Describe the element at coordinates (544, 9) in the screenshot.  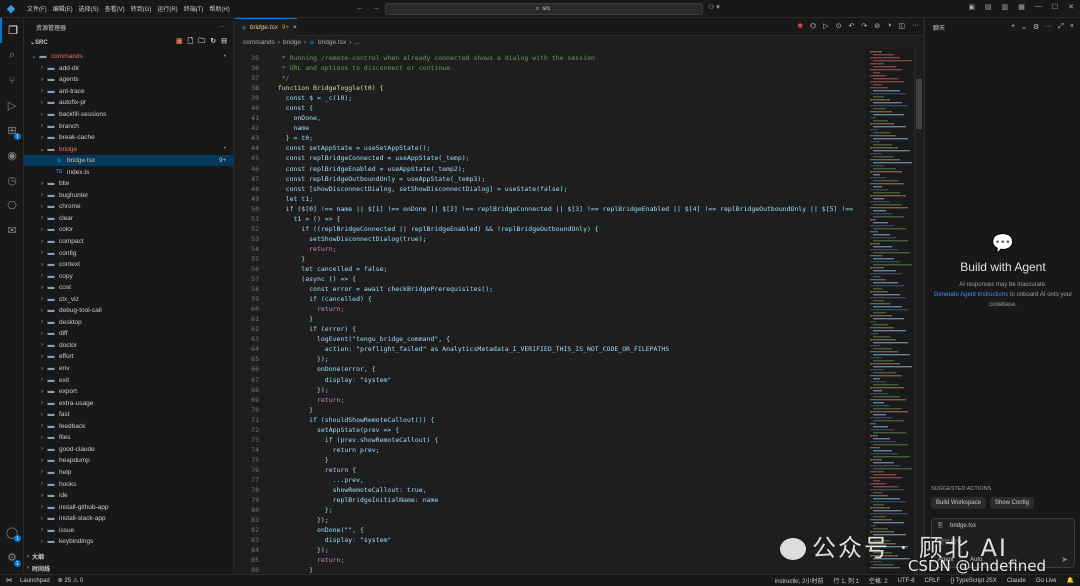
I see `command-center-search: ⌕ src` at that location.